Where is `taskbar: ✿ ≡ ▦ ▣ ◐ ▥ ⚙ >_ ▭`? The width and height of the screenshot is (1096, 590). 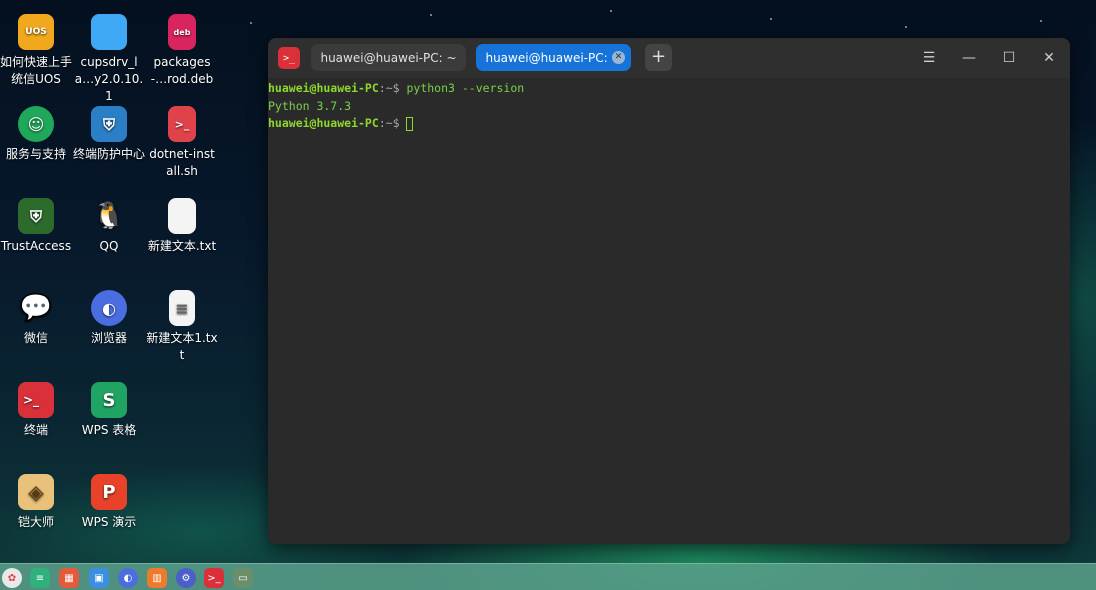
taskbar: ✿ ≡ ▦ ▣ ◐ ▥ ⚙ >_ ▭ is located at coordinates (548, 576).